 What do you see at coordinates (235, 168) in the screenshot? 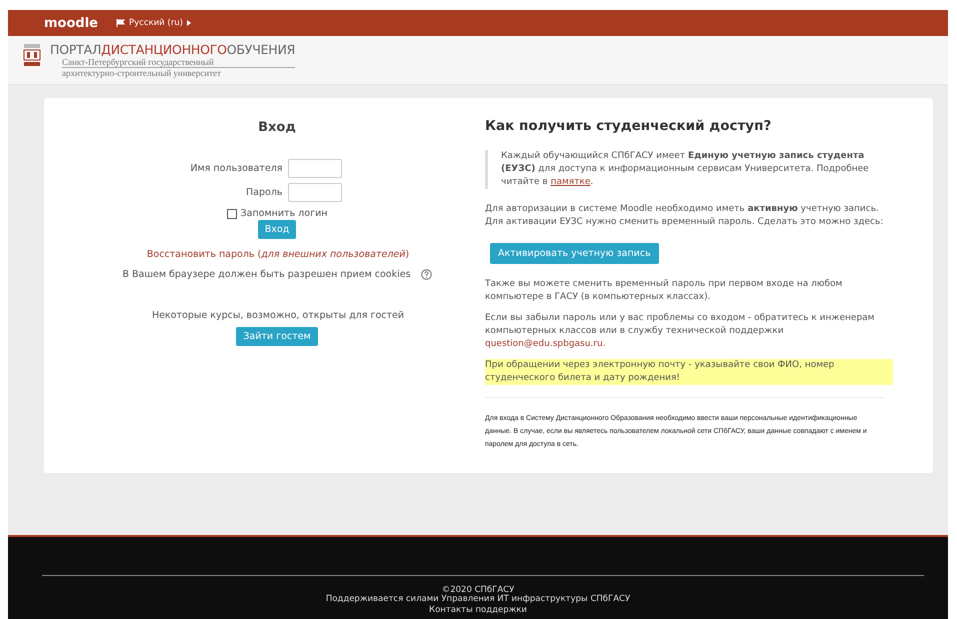
I see `field-label: Имя пользователя` at bounding box center [235, 168].